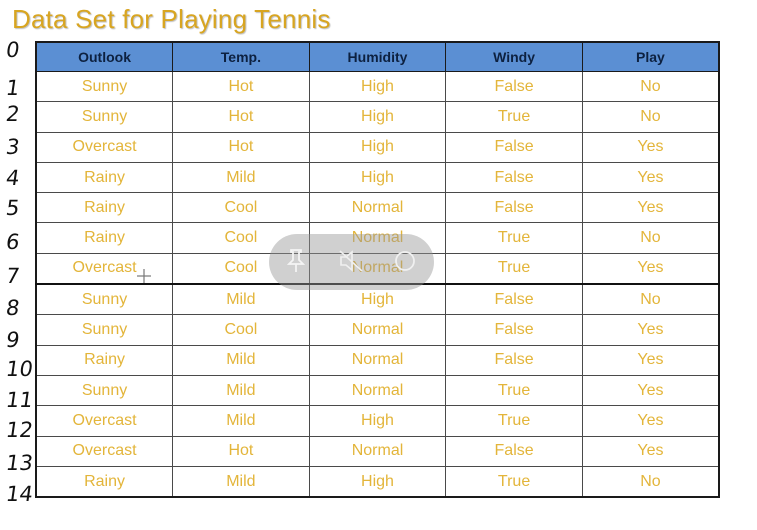 The width and height of the screenshot is (757, 530). Describe the element at coordinates (296, 261) in the screenshot. I see `pin-icon` at that location.